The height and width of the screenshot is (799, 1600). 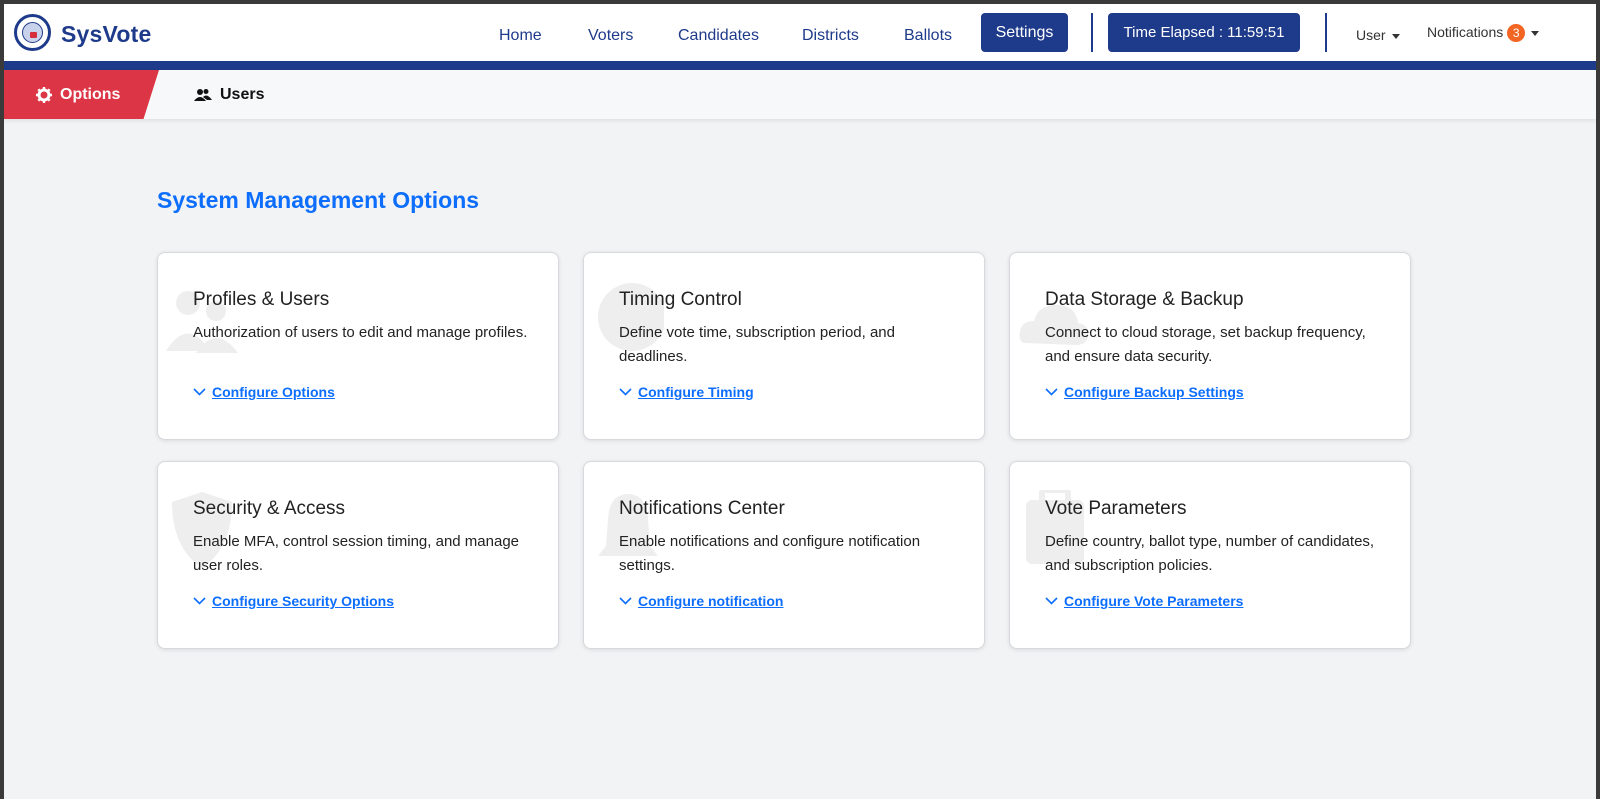 What do you see at coordinates (520, 36) in the screenshot?
I see `nav-home: Home` at bounding box center [520, 36].